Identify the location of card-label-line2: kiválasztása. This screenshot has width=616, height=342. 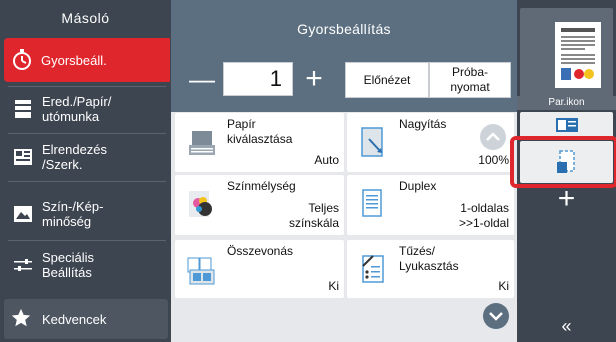
(260, 139).